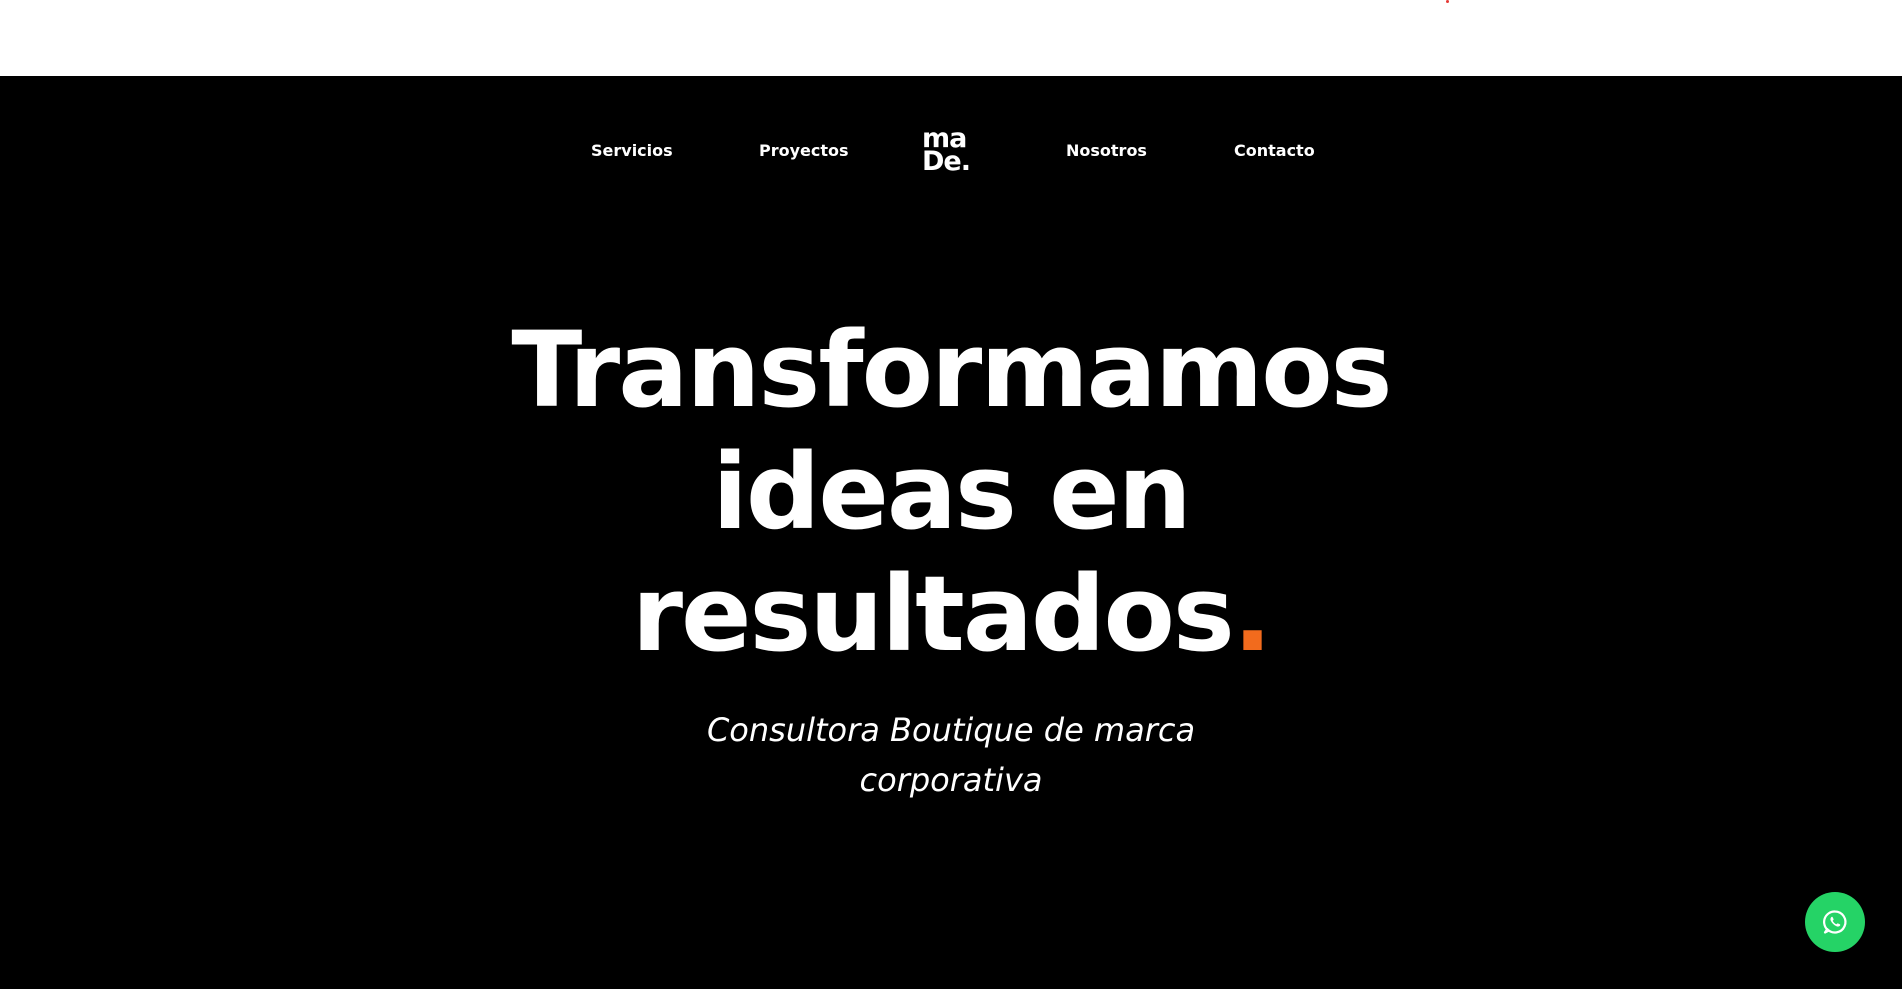 Image resolution: width=1902 pixels, height=989 pixels. What do you see at coordinates (951, 730) in the screenshot?
I see `subtitle-line-1: Consultora Boutique de marca` at bounding box center [951, 730].